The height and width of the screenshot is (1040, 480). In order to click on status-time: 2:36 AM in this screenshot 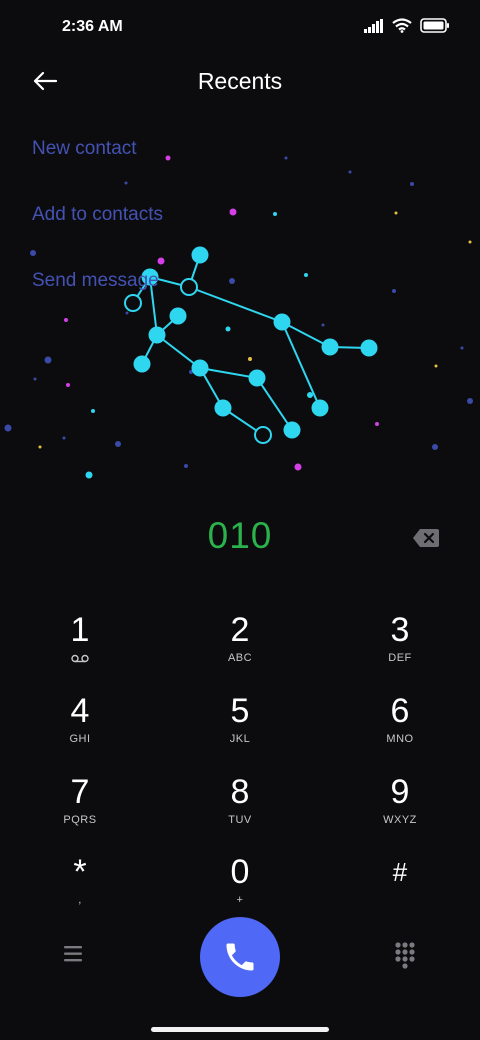, I will do `click(92, 26)`.